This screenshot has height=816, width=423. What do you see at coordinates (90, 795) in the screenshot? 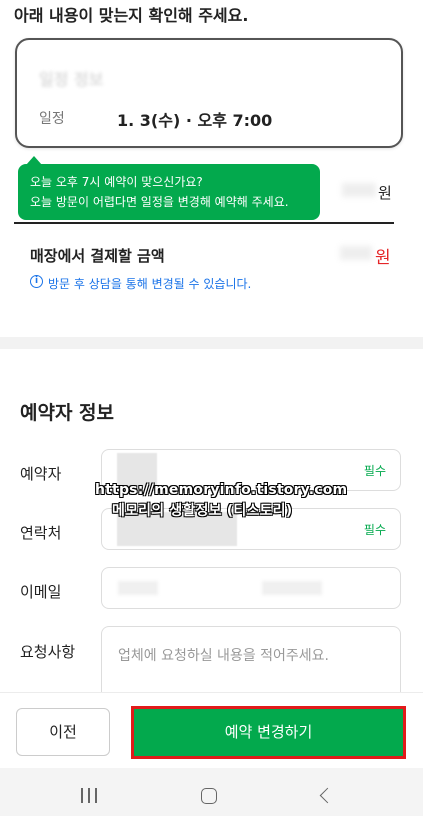
I see `recent-apps-icon` at bounding box center [90, 795].